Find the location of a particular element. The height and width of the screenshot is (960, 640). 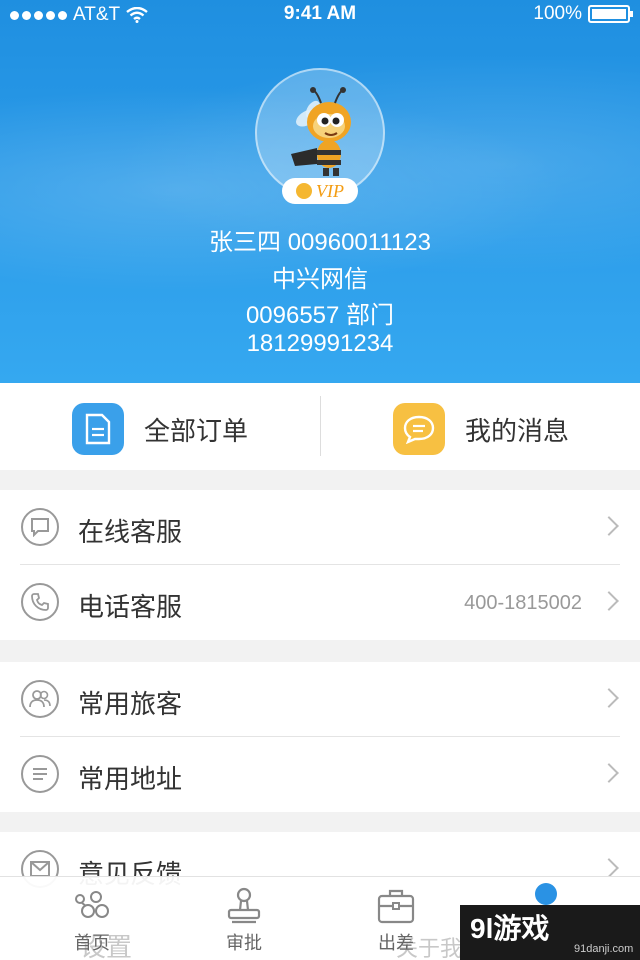

user-department: 0096557 部门 is located at coordinates (320, 315).